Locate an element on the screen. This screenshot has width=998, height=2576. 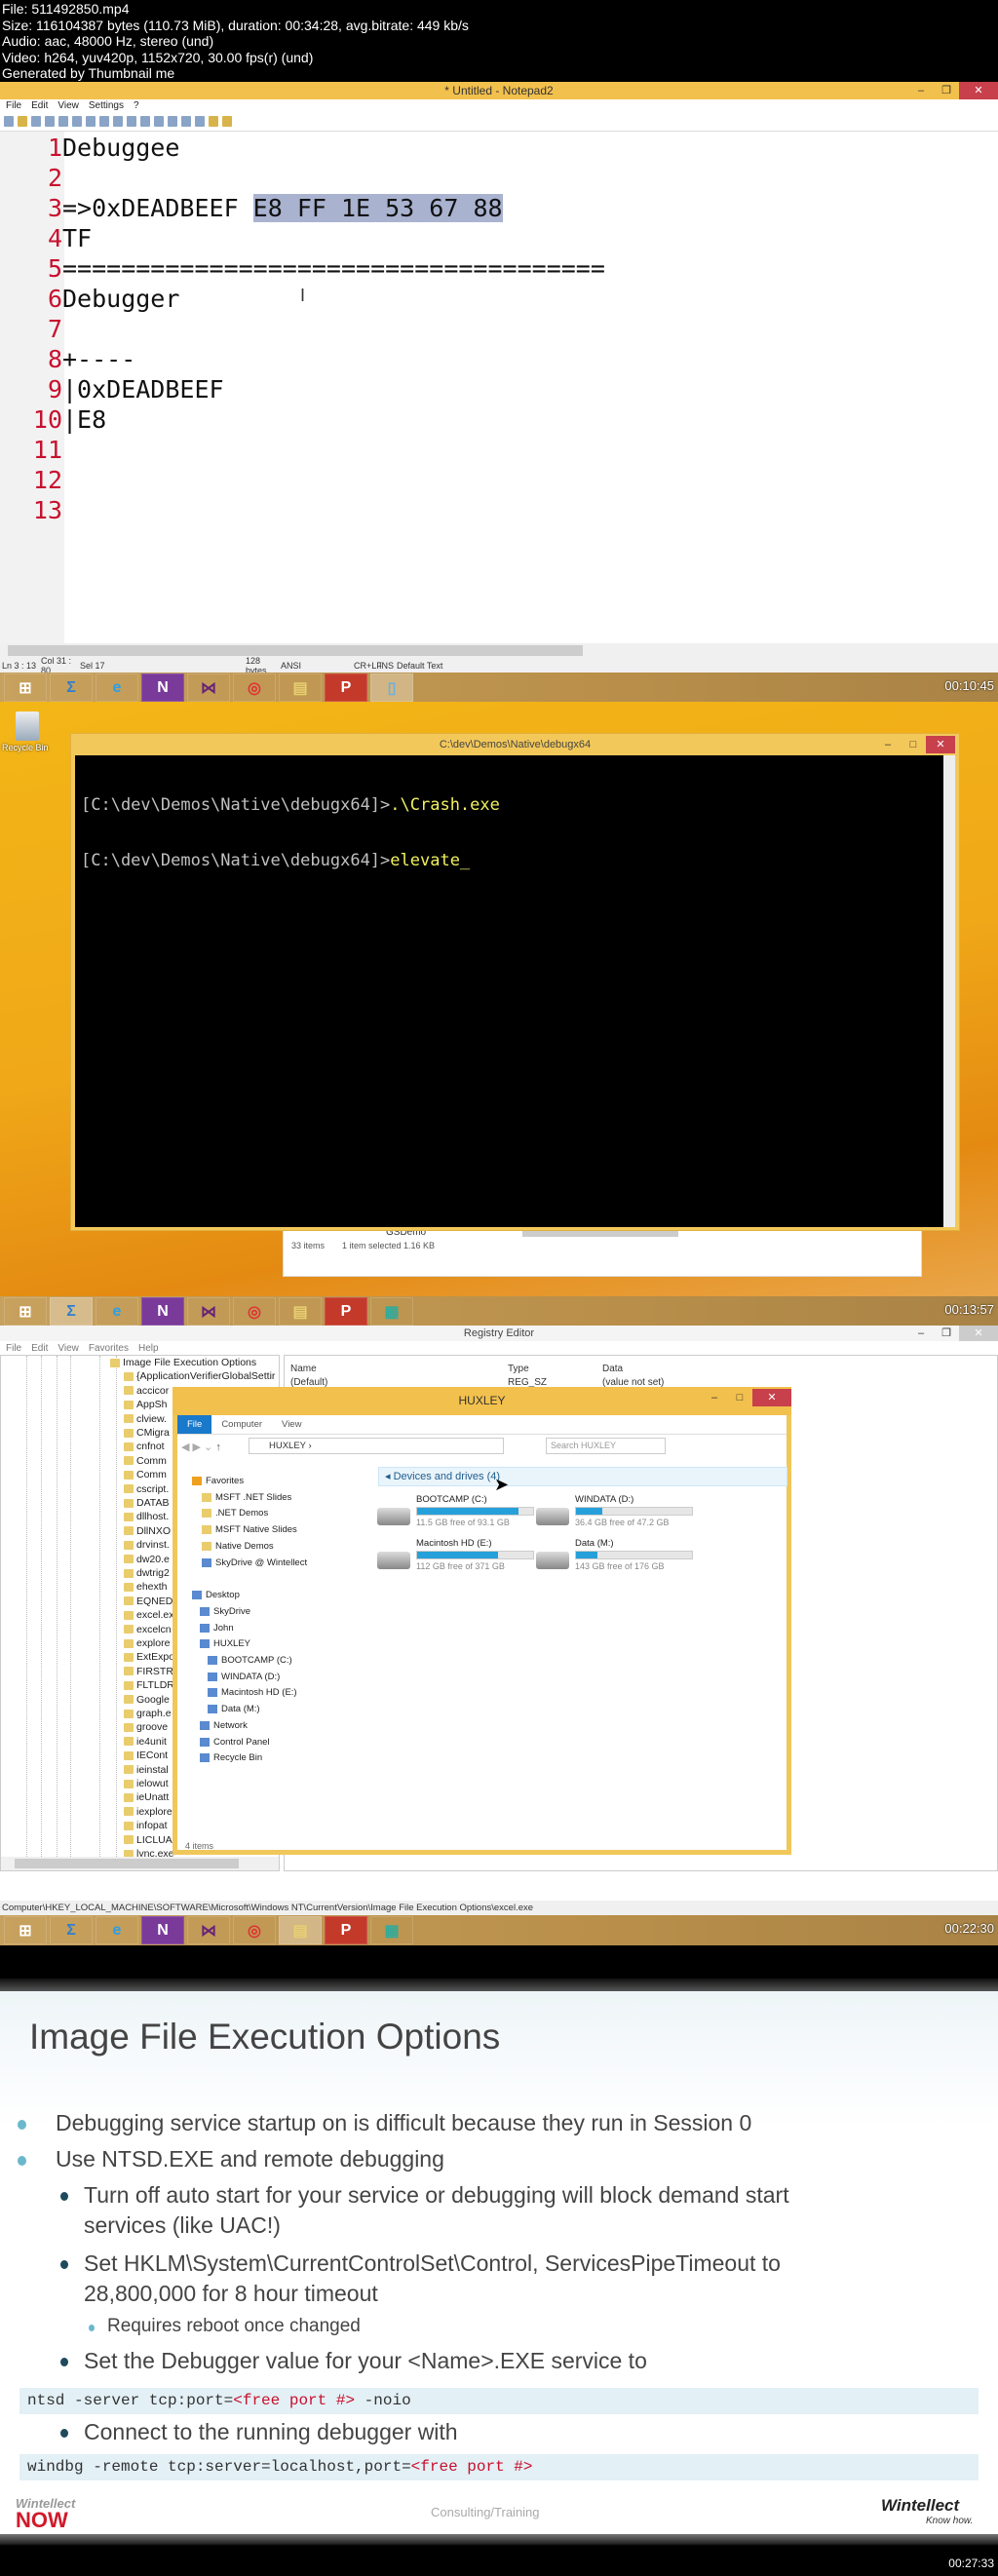
tree-item: cscript. is located at coordinates (146, 1489).